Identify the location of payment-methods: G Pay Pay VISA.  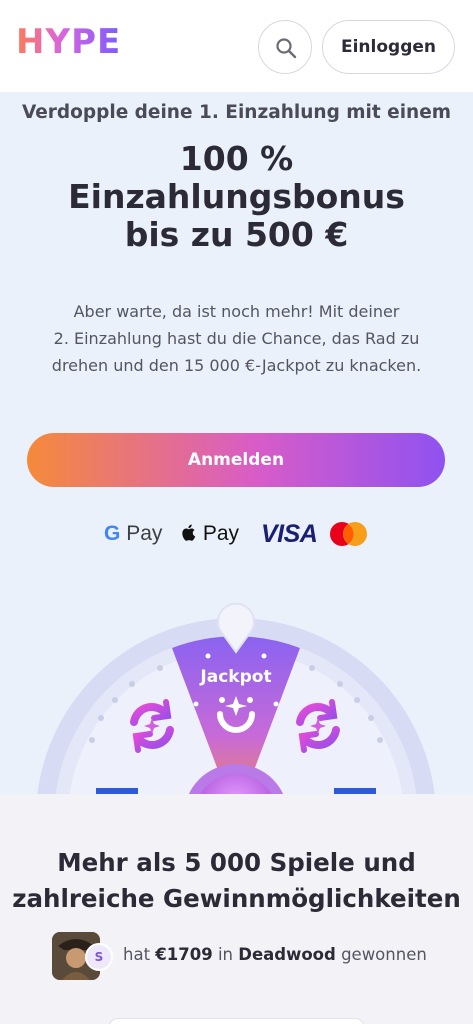
(236, 535).